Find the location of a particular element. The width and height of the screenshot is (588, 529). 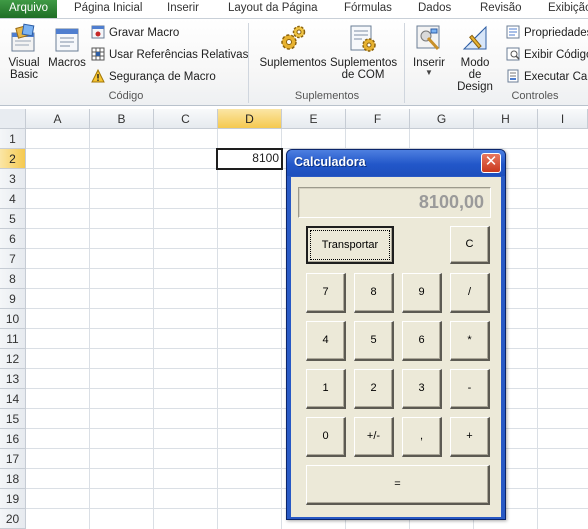

row-header-3: 3 is located at coordinates (13, 179).